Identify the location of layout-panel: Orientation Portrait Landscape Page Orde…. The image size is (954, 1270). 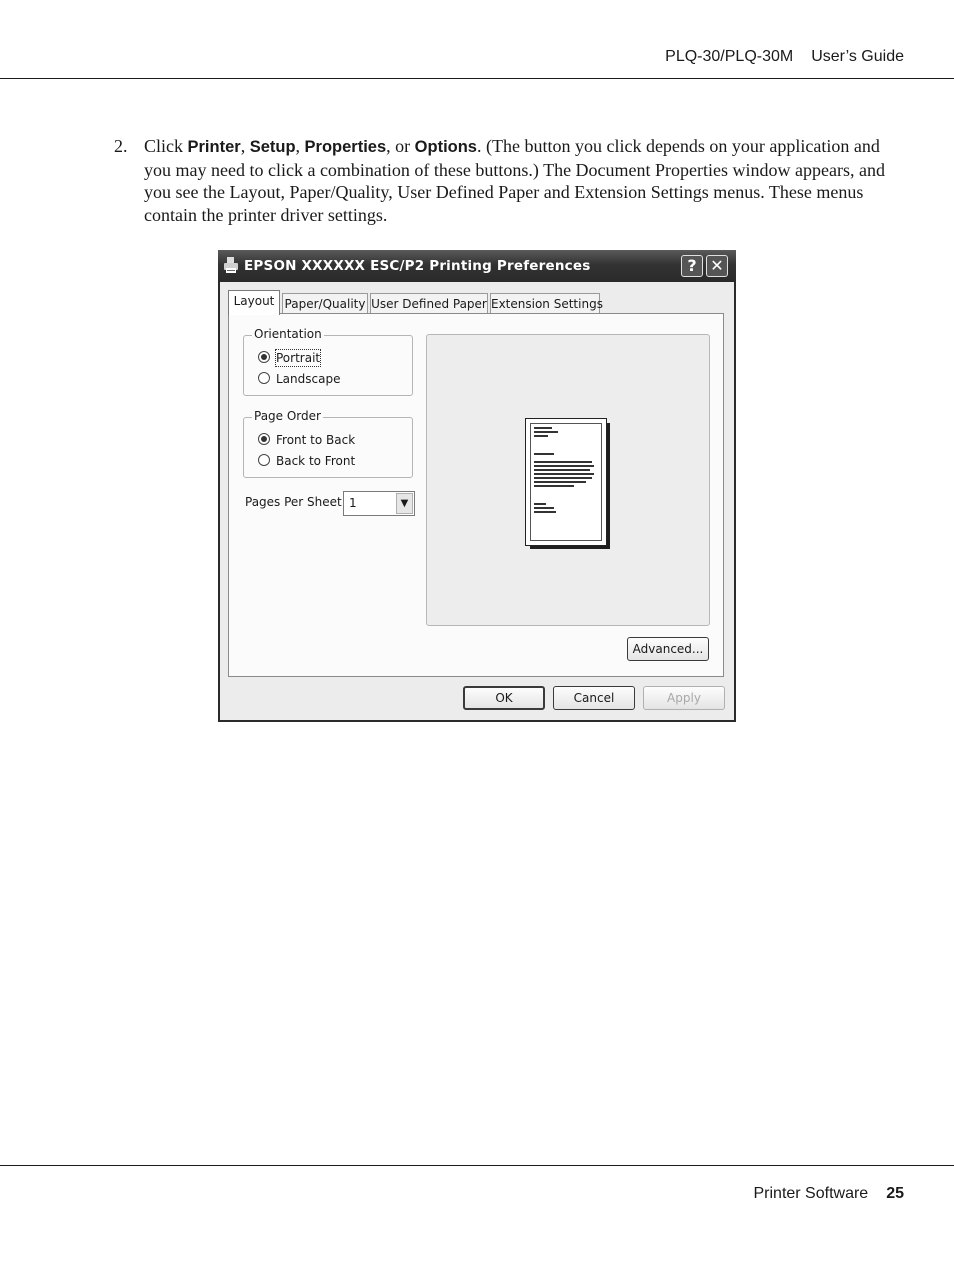
(476, 495).